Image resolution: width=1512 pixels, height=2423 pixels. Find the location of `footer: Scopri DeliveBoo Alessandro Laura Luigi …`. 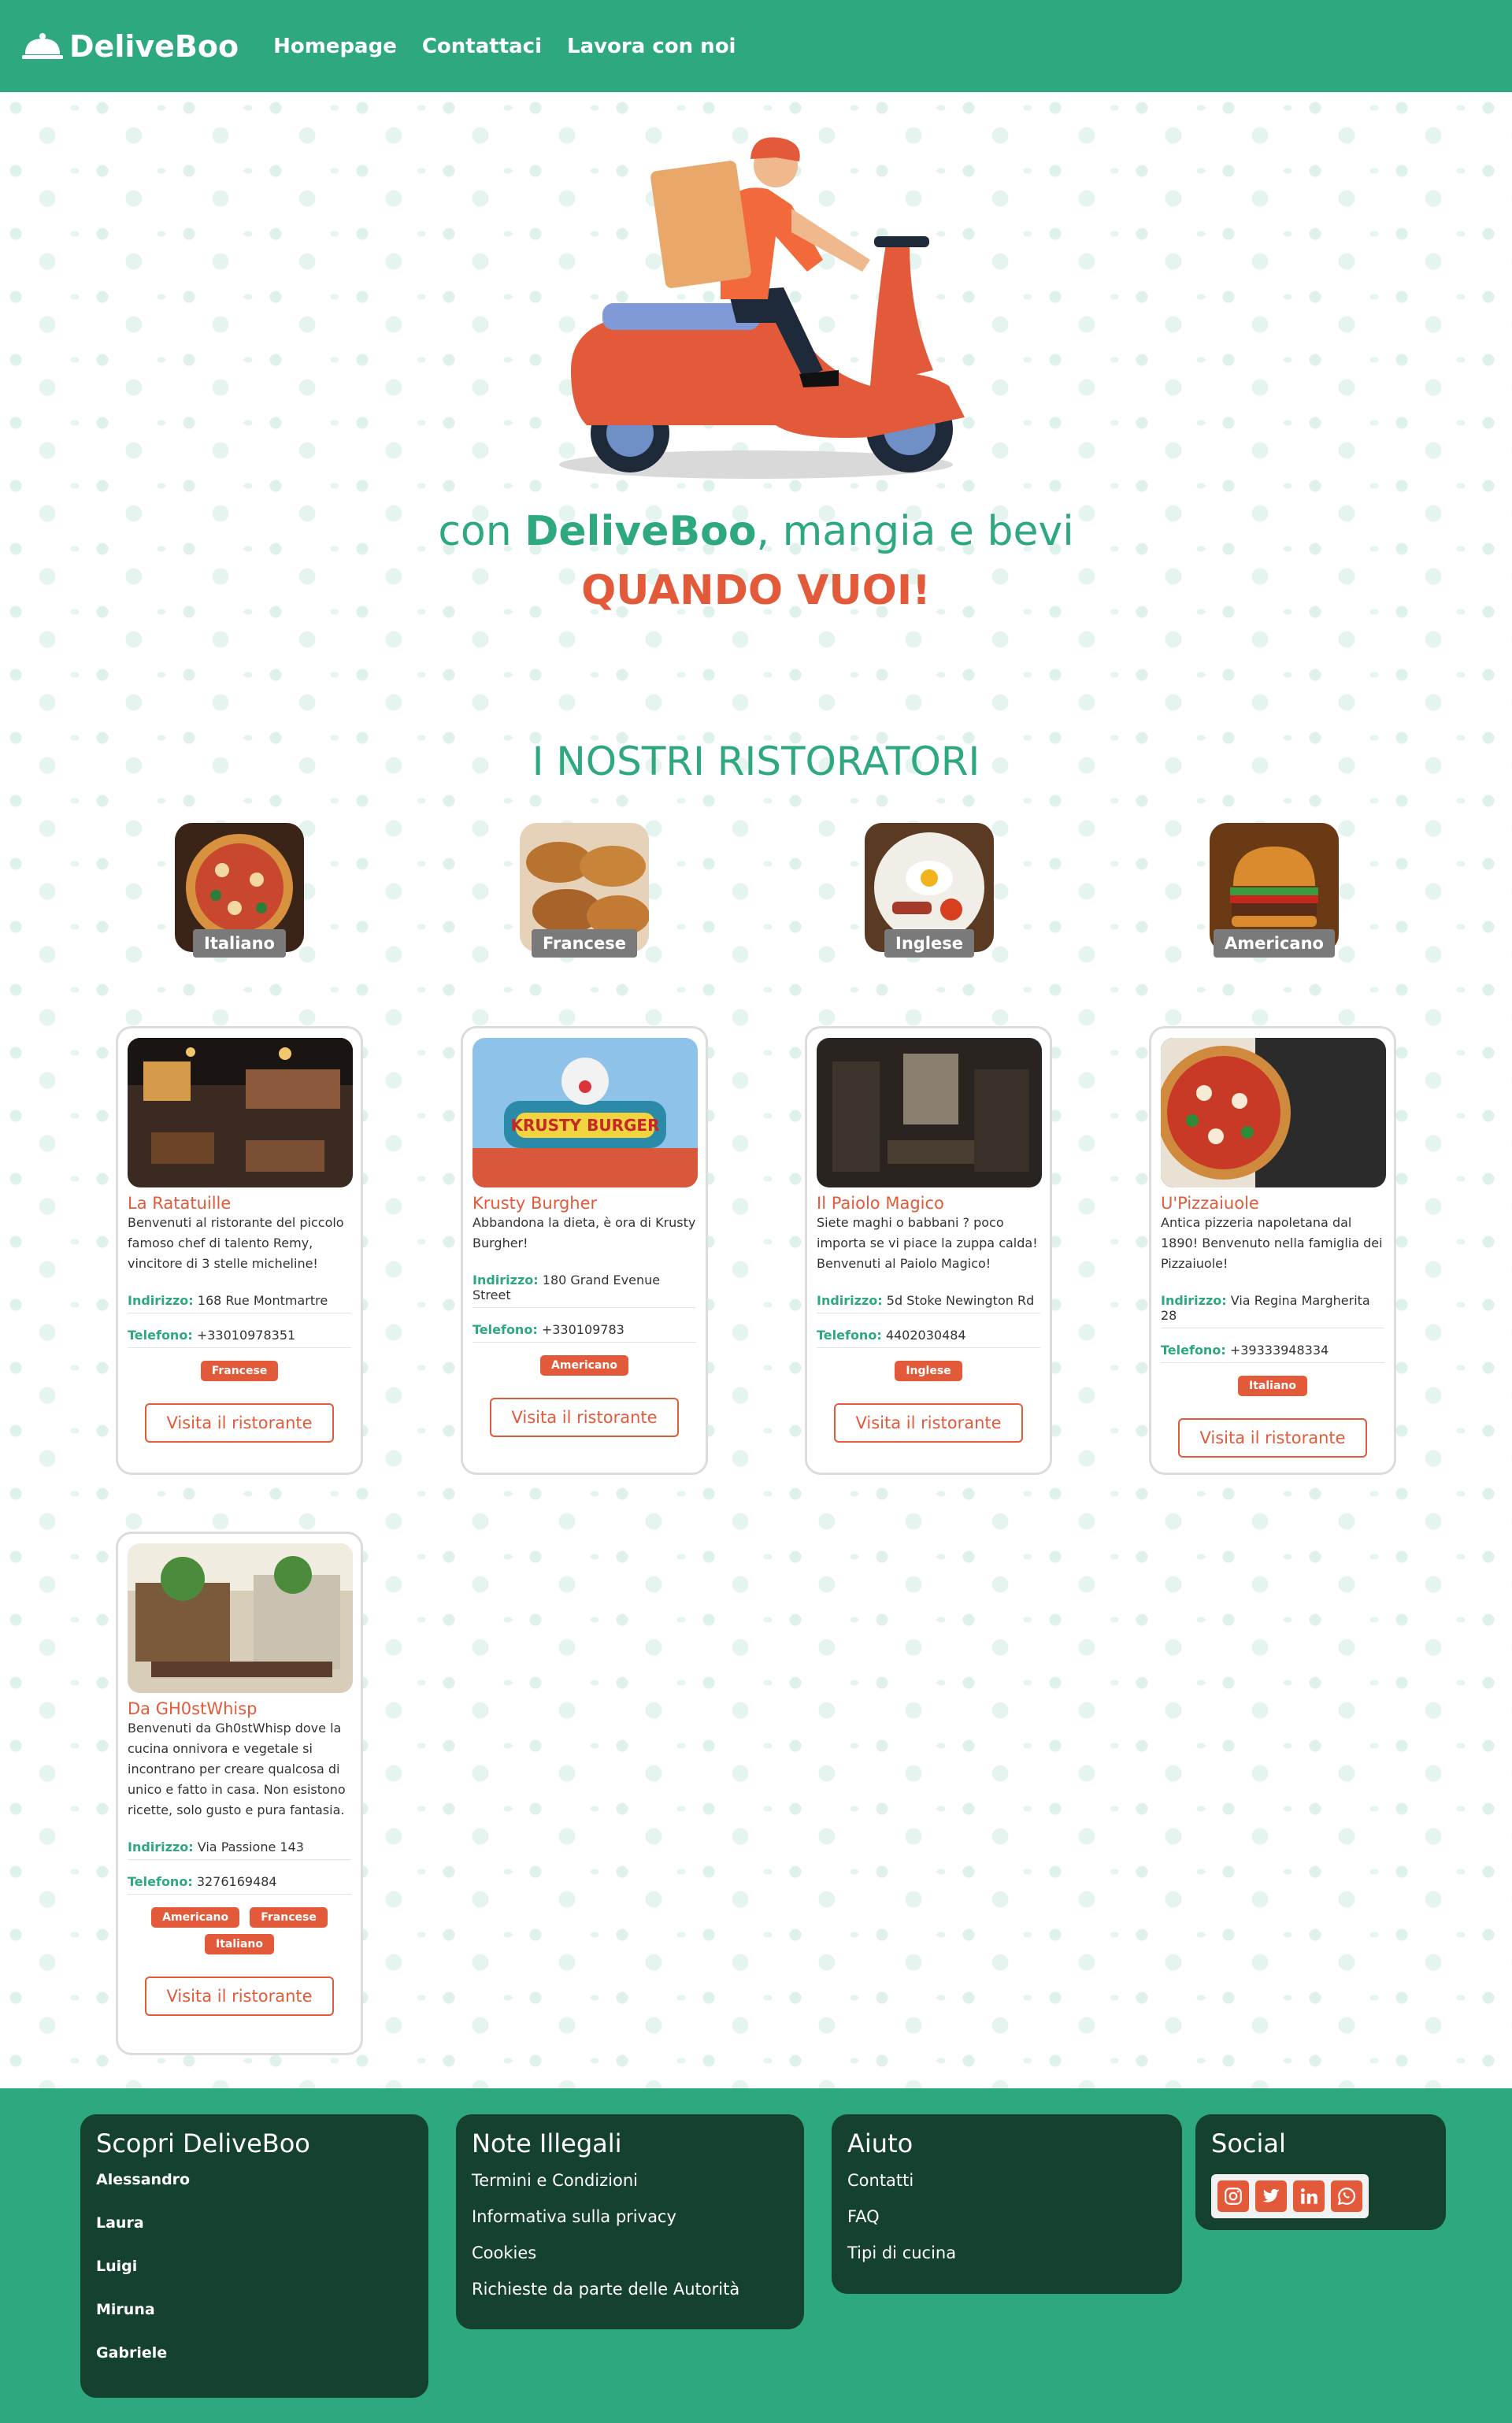

footer: Scopri DeliveBoo Alessandro Laura Luigi … is located at coordinates (756, 2255).